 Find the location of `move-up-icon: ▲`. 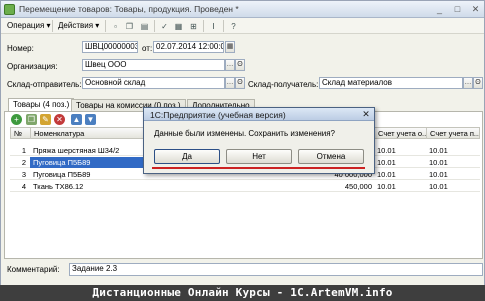

move-up-icon: ▲ is located at coordinates (76, 119).